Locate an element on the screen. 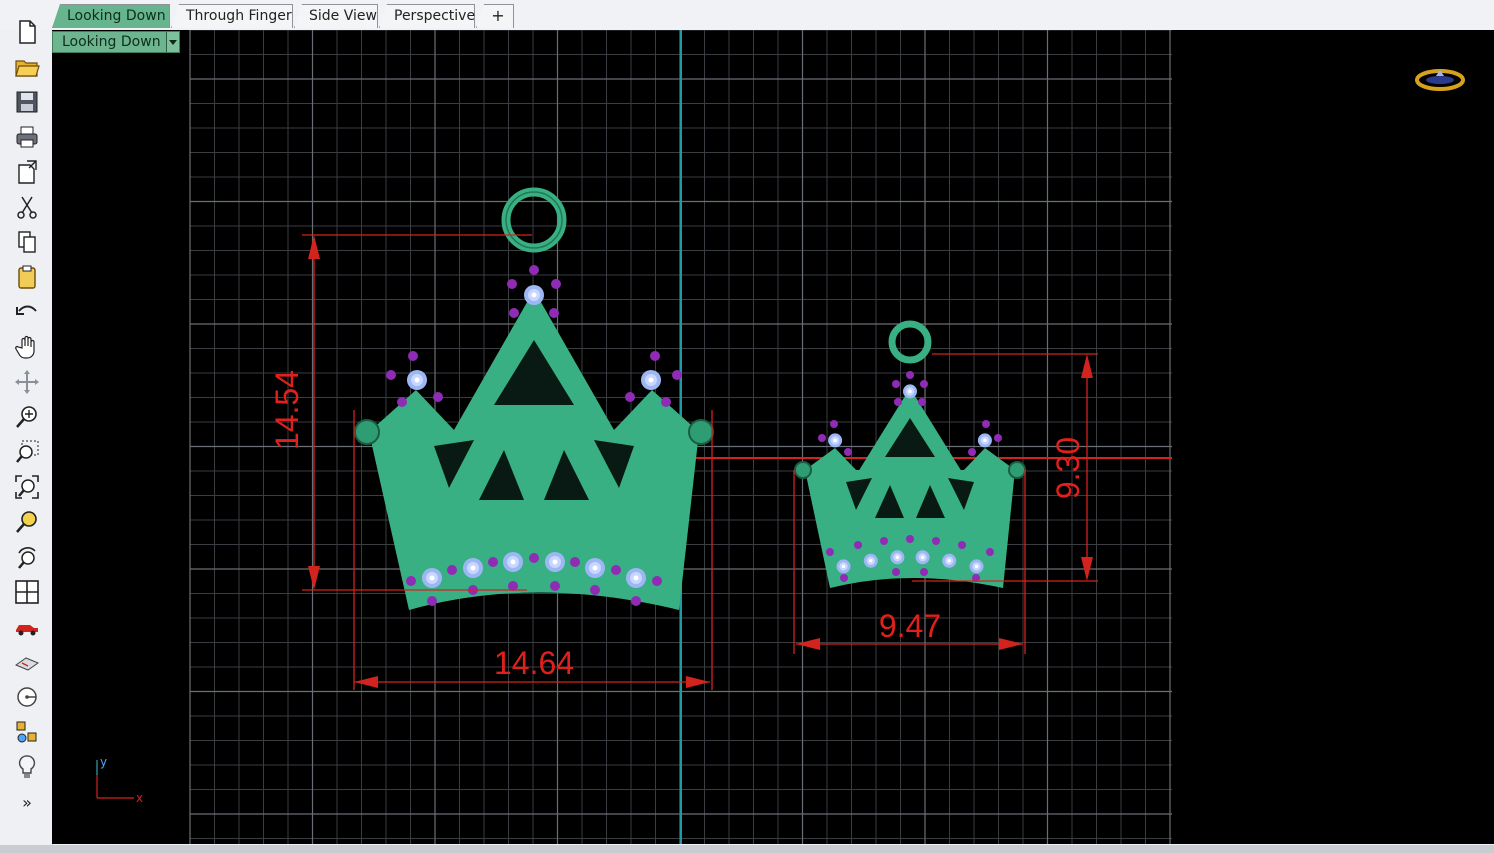 This screenshot has width=1494, height=853. print-icon is located at coordinates (27, 137).